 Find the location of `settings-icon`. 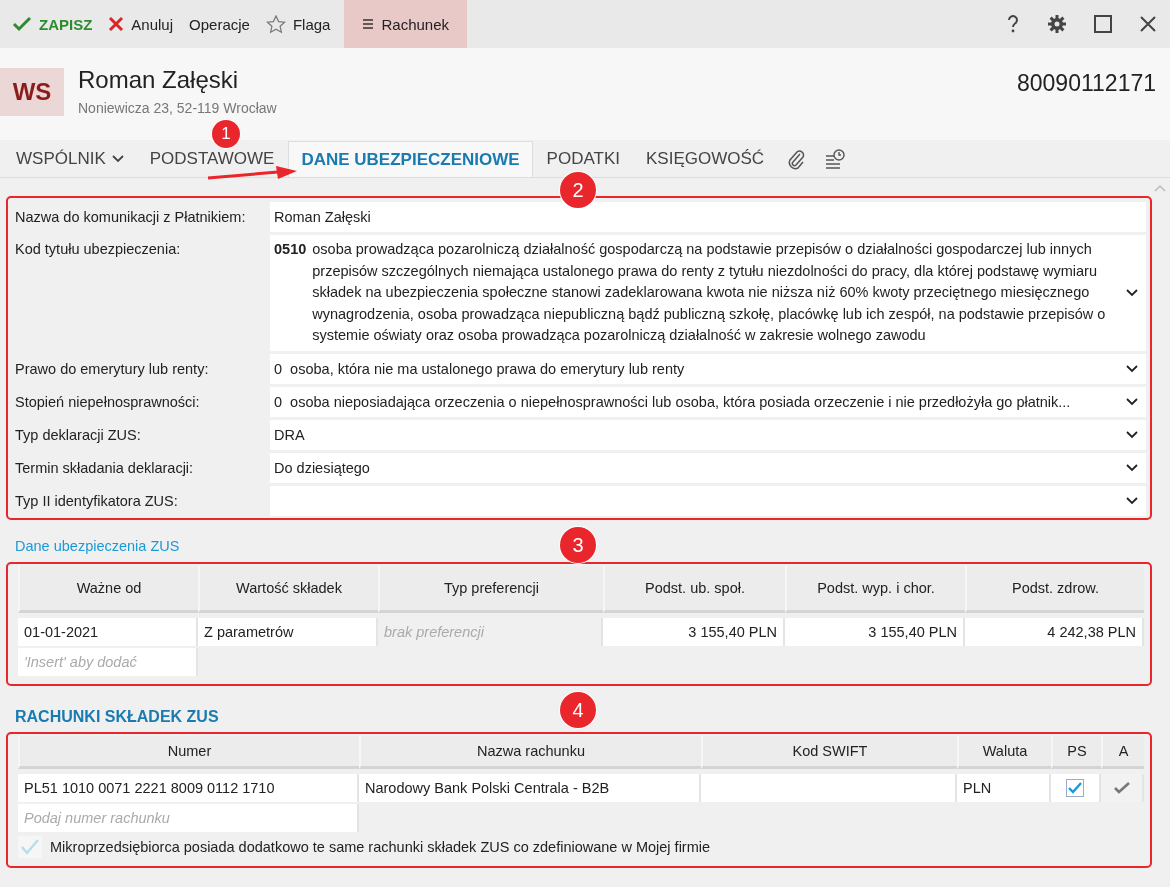

settings-icon is located at coordinates (1057, 24).